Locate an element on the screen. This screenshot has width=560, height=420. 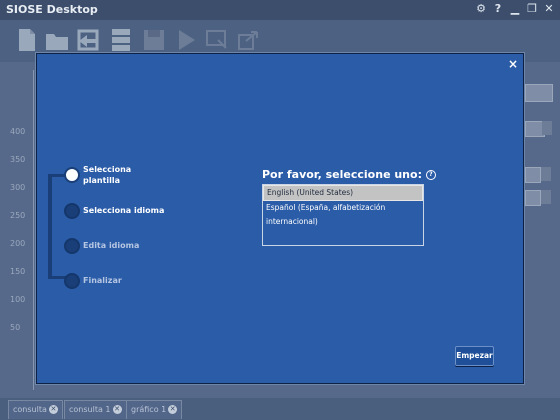
y-tick: 200 is located at coordinates (18, 243).